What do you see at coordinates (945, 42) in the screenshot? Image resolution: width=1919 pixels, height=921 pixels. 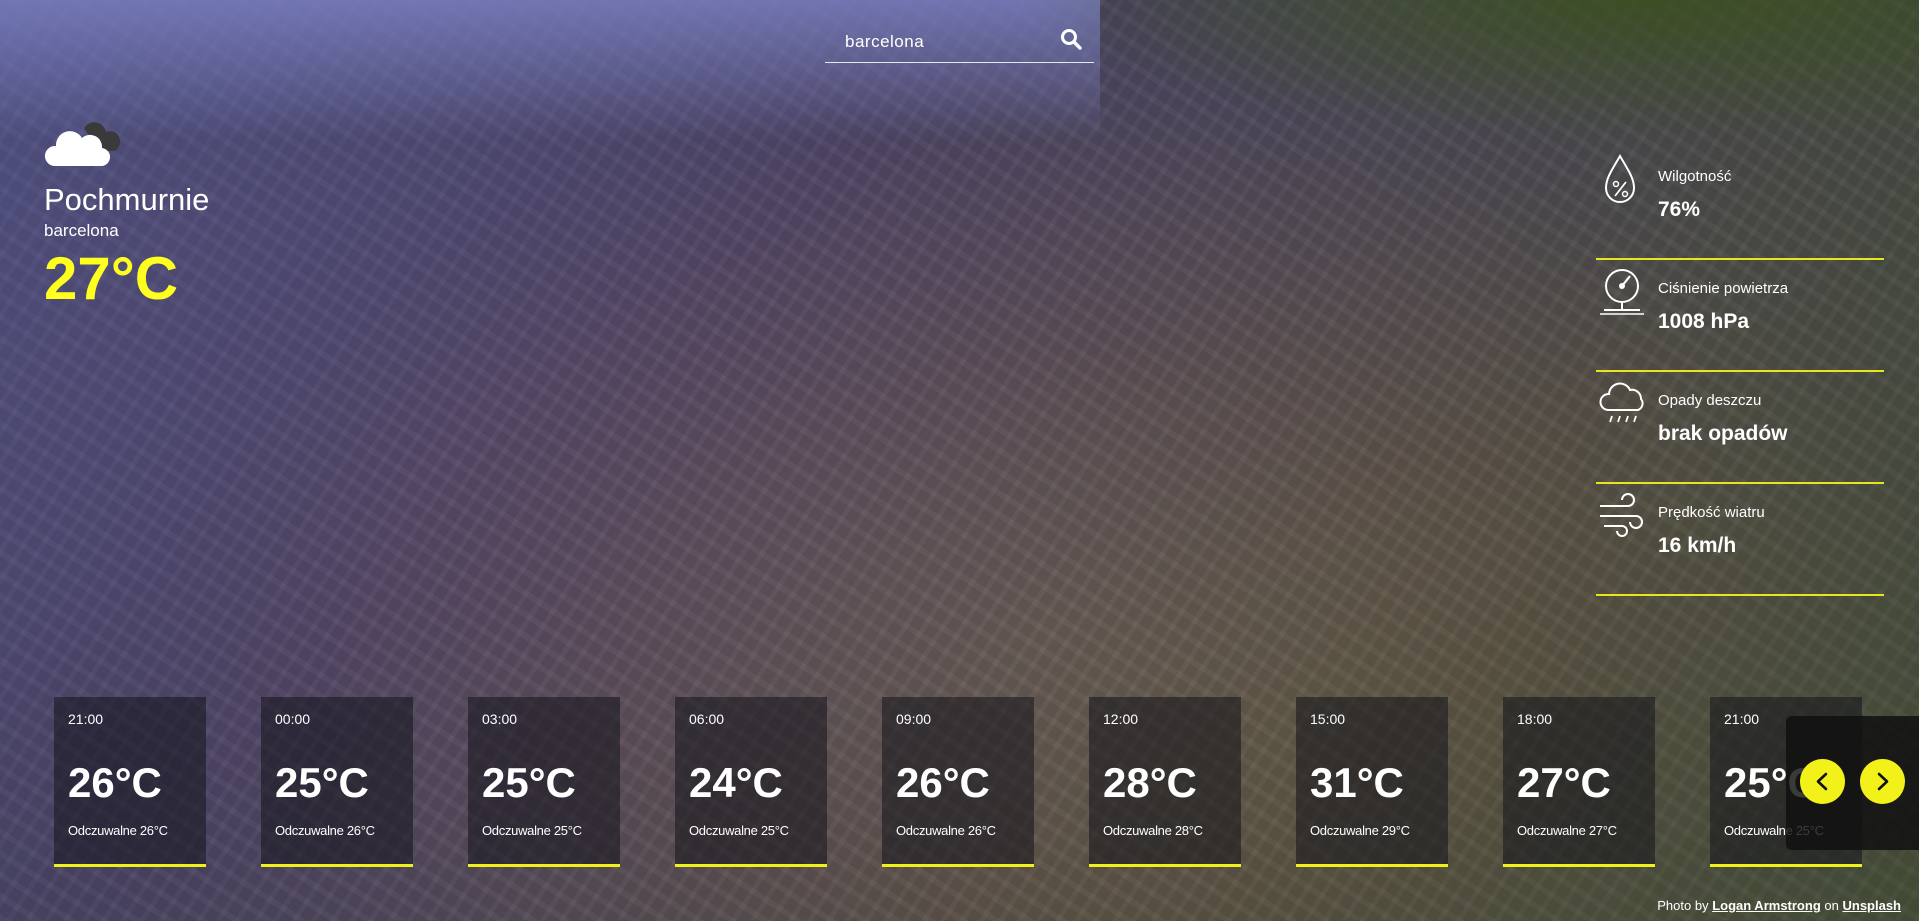 I see `search-input` at bounding box center [945, 42].